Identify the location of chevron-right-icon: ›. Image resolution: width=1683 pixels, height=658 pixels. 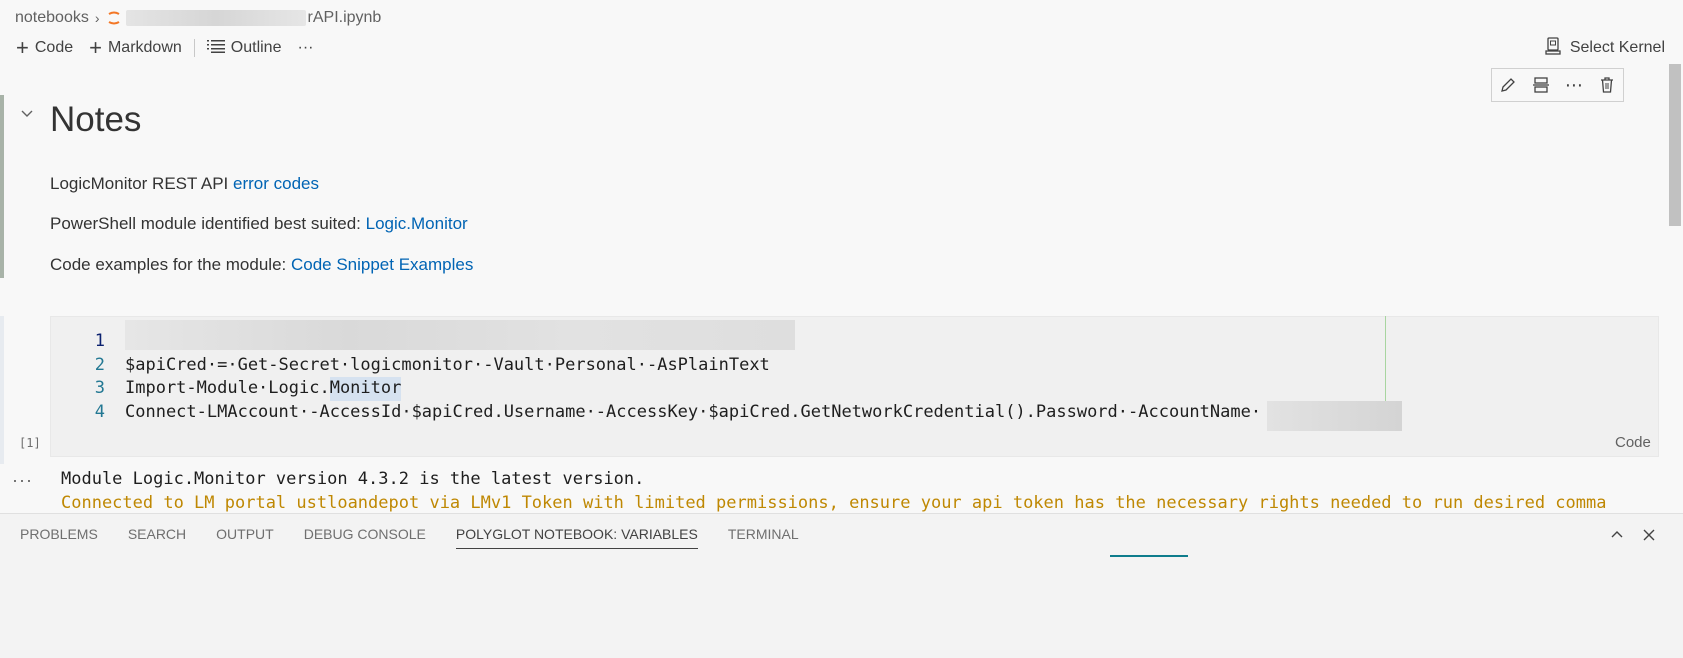
(97, 18).